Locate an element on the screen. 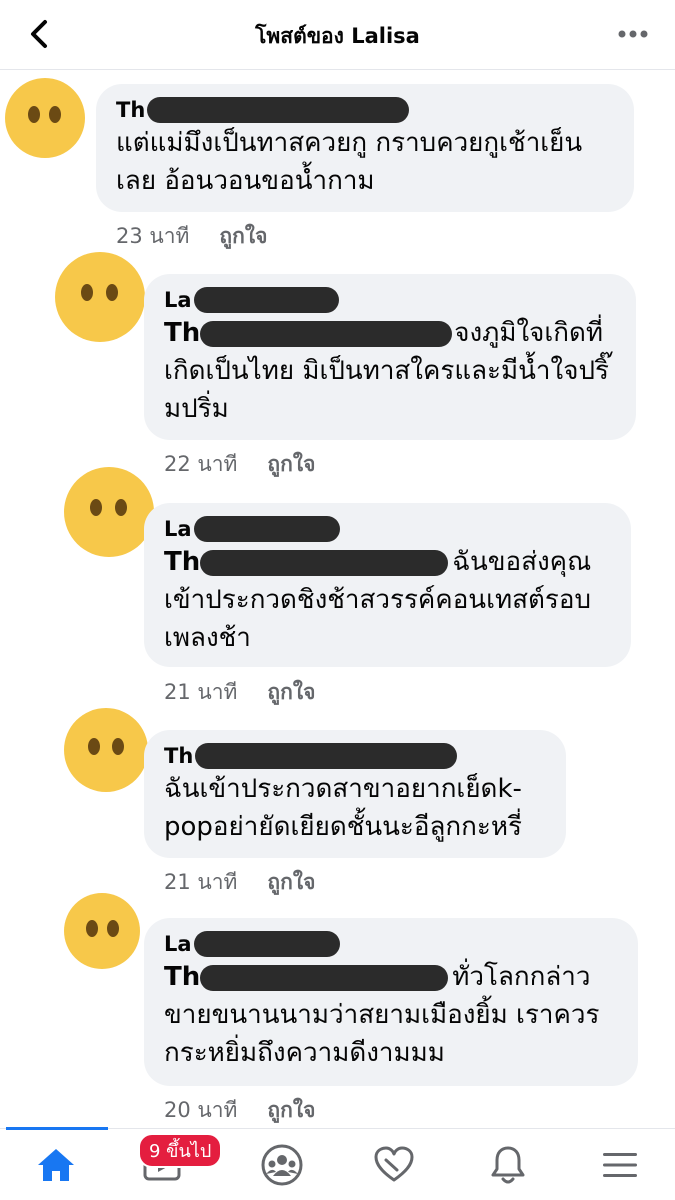 Image resolution: width=675 pixels, height=1200 pixels. comment-time: 20 นาที is located at coordinates (201, 1110).